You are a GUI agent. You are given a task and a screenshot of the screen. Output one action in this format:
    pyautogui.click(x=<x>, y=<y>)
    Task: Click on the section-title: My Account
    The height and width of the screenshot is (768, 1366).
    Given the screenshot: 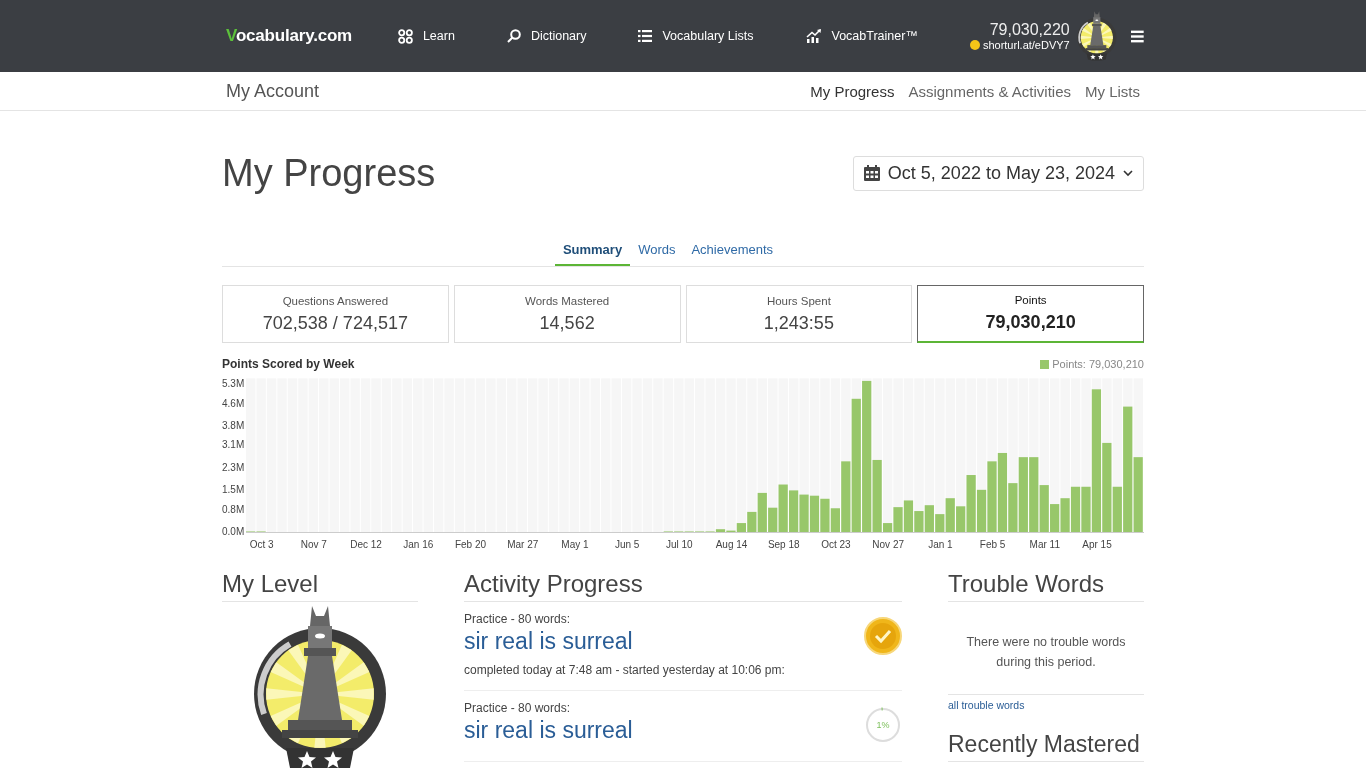 What is the action you would take?
    pyautogui.click(x=273, y=91)
    